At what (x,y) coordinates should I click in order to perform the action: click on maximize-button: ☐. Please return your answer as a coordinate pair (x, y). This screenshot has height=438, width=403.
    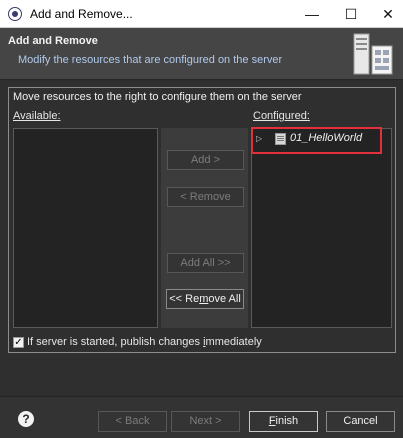
    Looking at the image, I should click on (351, 14).